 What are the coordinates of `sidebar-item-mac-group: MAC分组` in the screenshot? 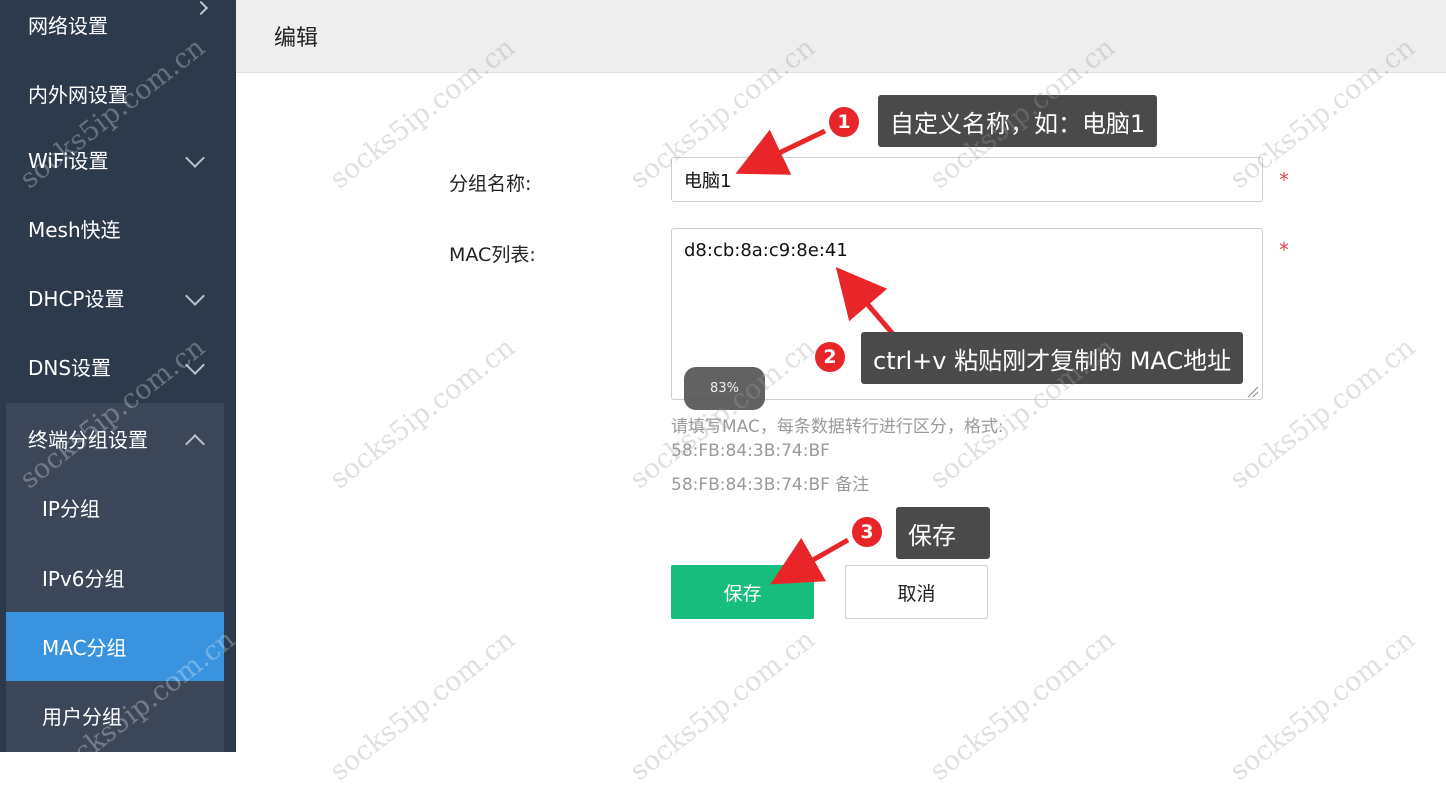 It's located at (115, 646).